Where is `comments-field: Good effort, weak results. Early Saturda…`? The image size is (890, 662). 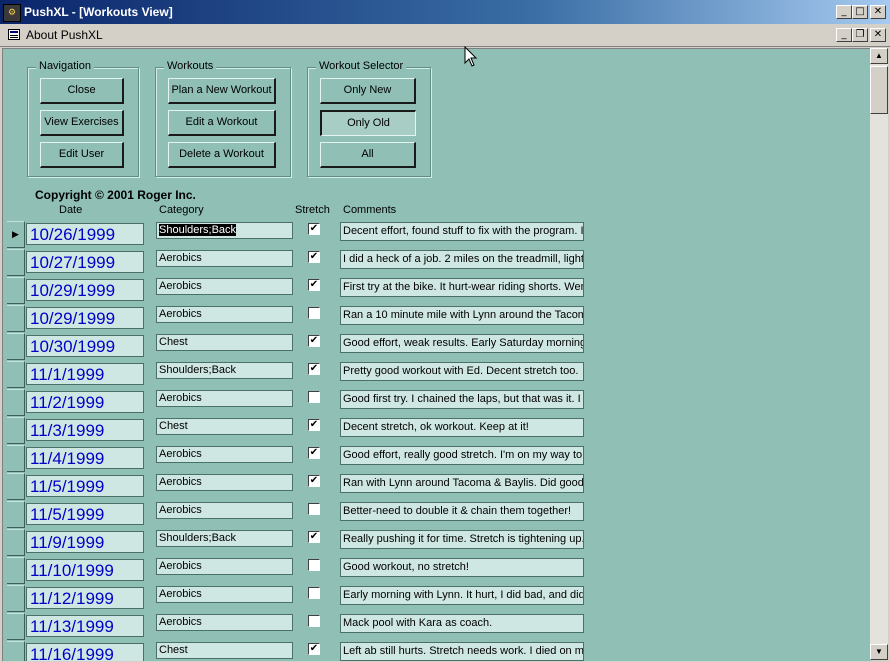
comments-field: Good effort, weak results. Early Saturda… is located at coordinates (462, 343).